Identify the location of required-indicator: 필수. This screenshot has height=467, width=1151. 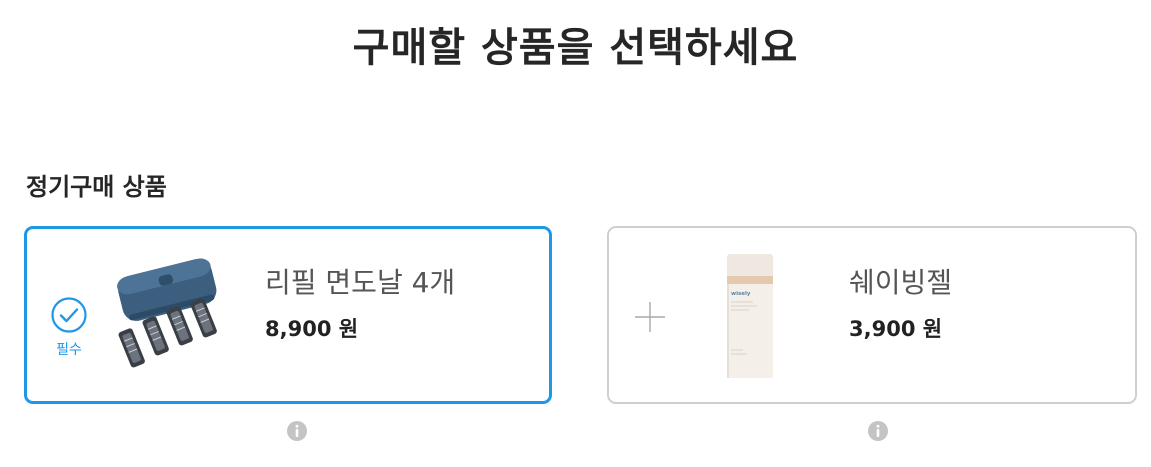
(69, 328).